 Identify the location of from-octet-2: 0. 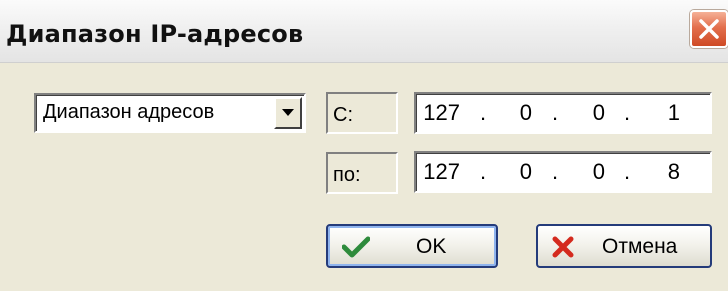
(512, 113).